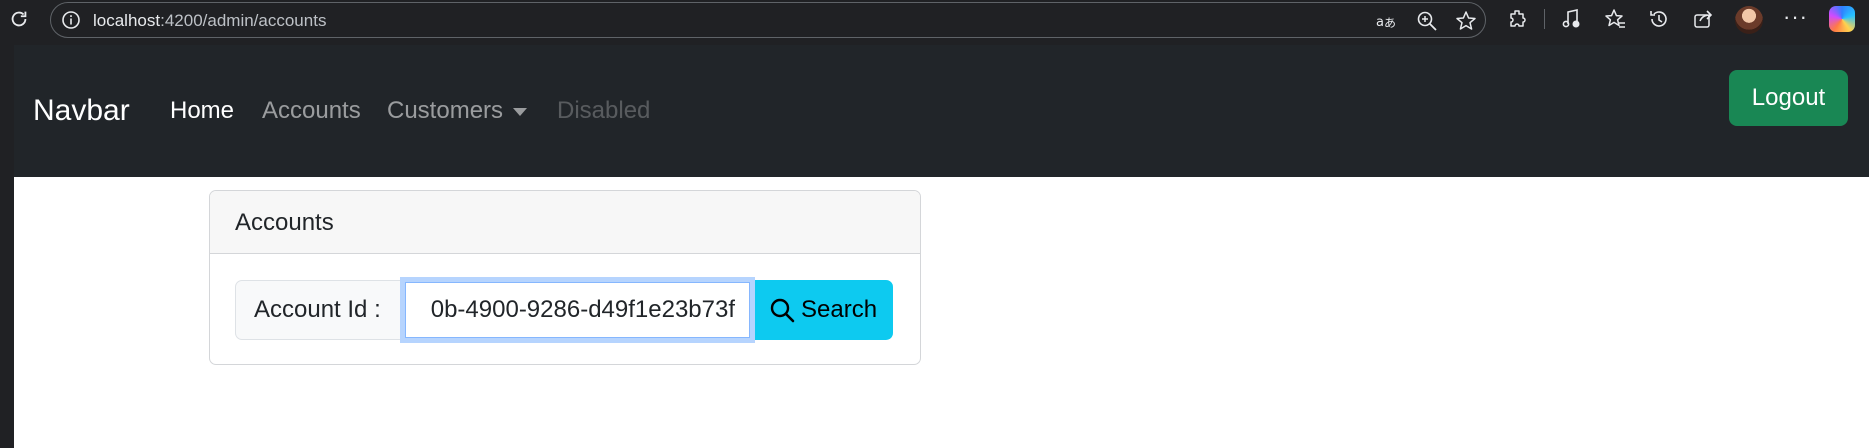 Image resolution: width=1869 pixels, height=448 pixels. What do you see at coordinates (1788, 98) in the screenshot?
I see `logout-button: Logout` at bounding box center [1788, 98].